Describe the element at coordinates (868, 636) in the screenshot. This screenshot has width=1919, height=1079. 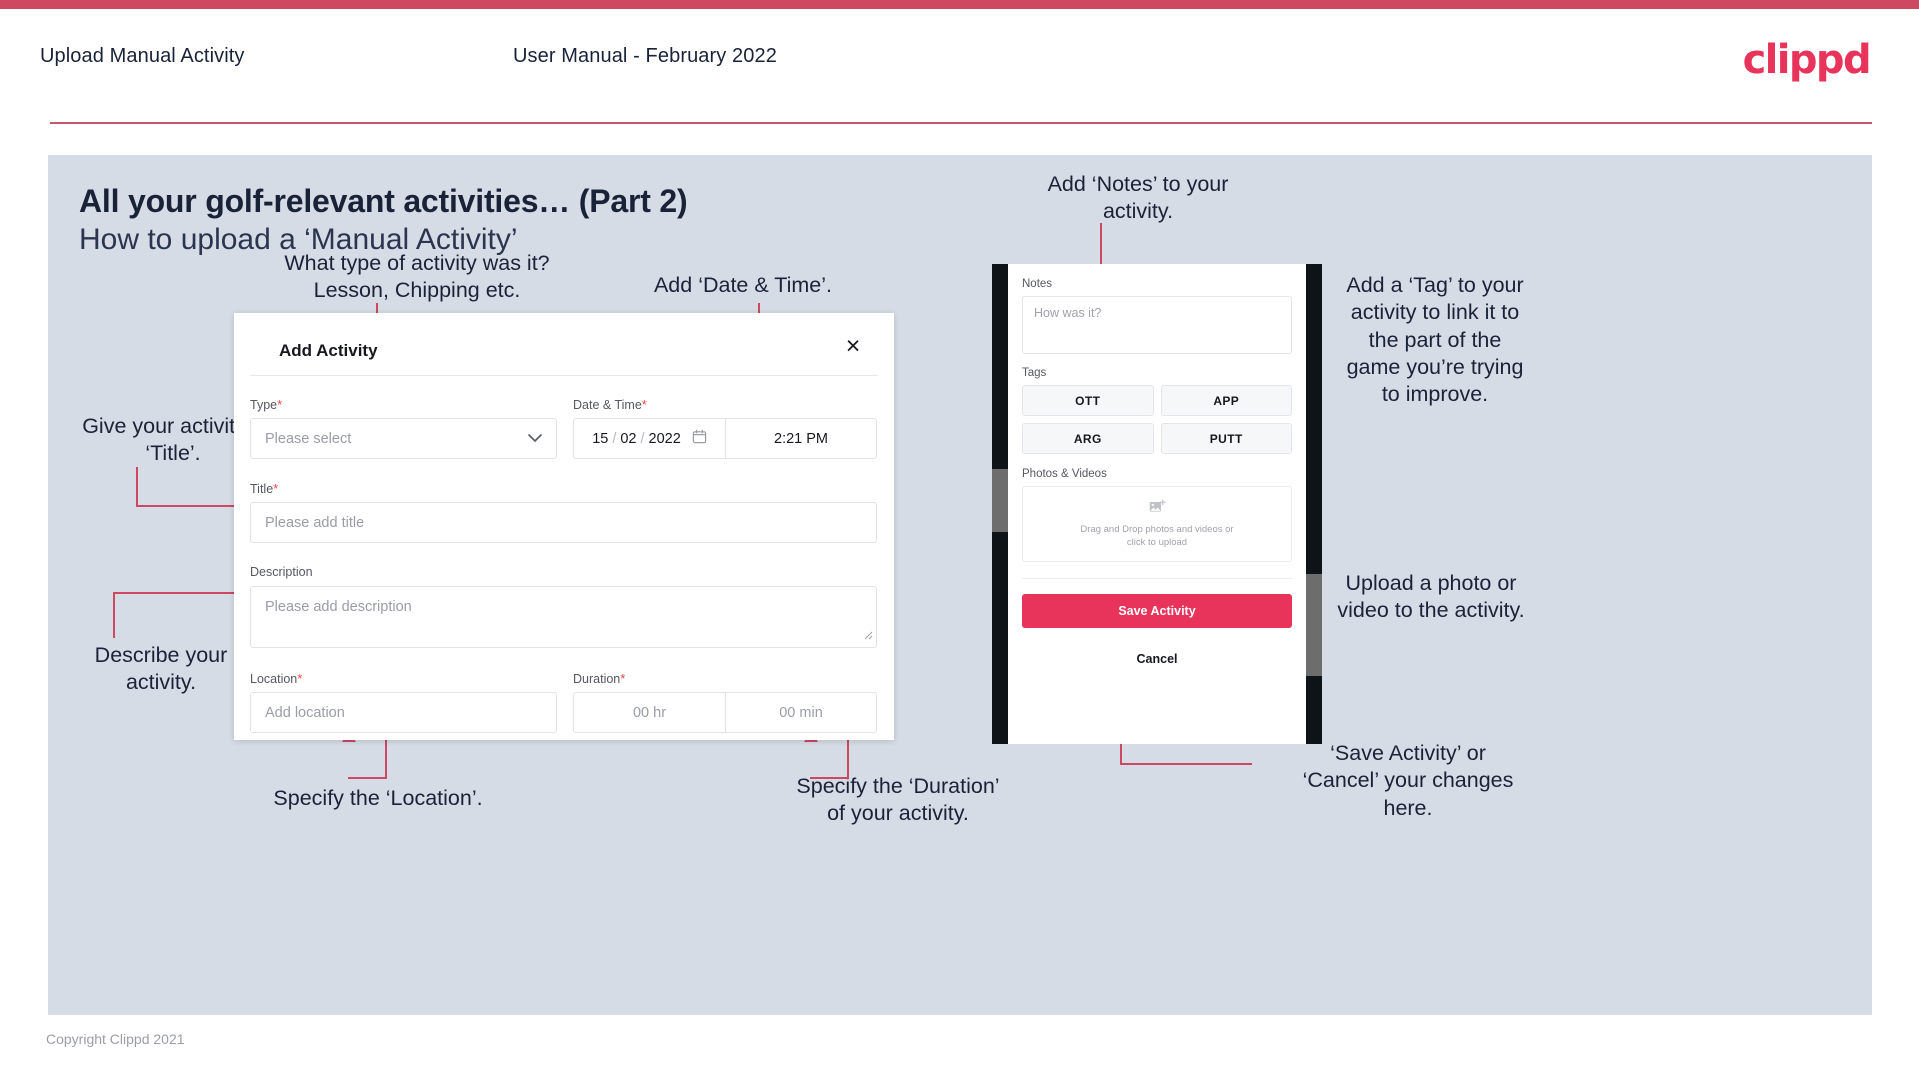
I see `resize-handle-icon` at that location.